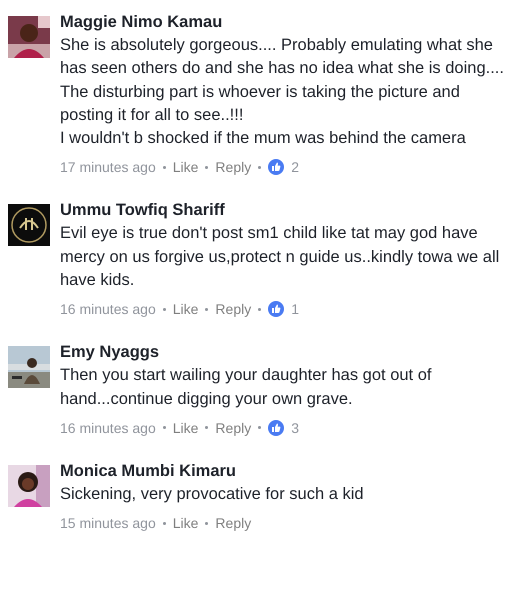 The height and width of the screenshot is (603, 515). Describe the element at coordinates (283, 470) in the screenshot. I see `commenter-name: Monica Mumbi Kimaru` at that location.